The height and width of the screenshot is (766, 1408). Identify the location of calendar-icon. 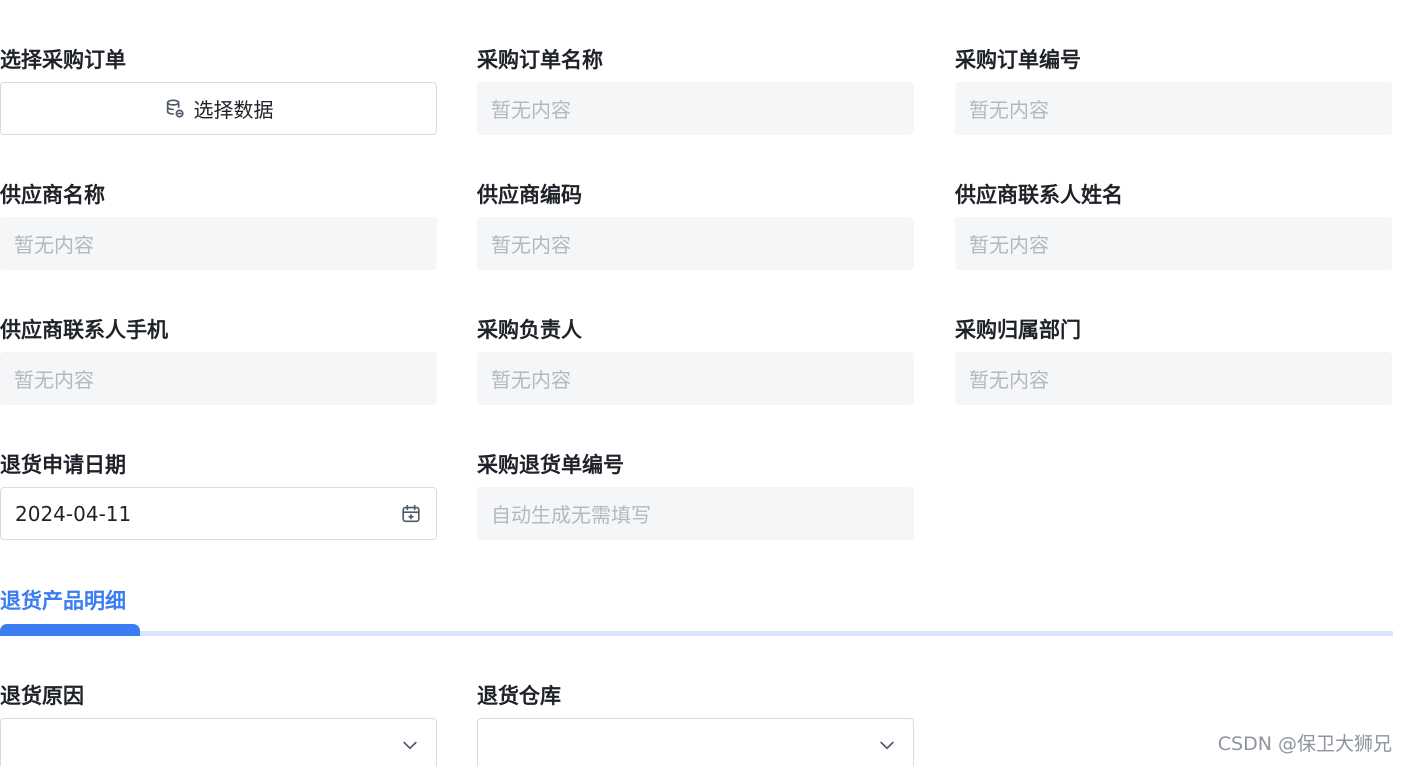
(411, 514).